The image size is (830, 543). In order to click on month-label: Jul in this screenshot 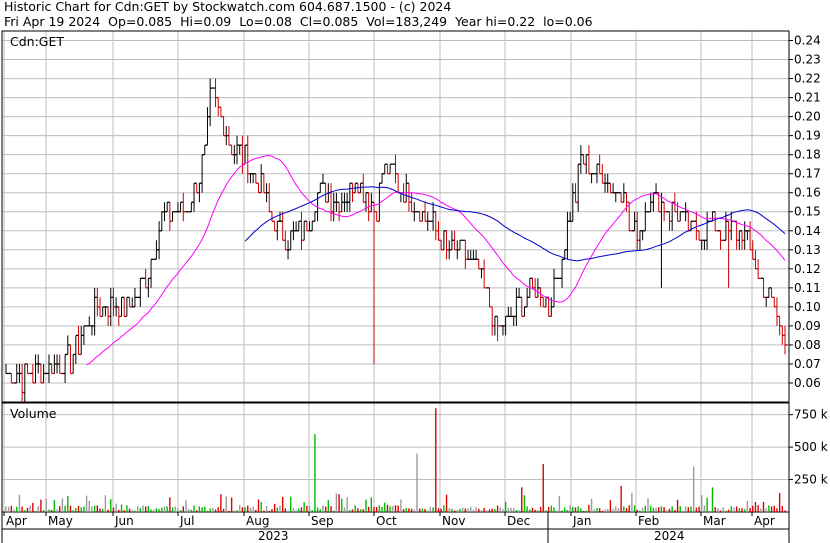, I will do `click(186, 521)`.